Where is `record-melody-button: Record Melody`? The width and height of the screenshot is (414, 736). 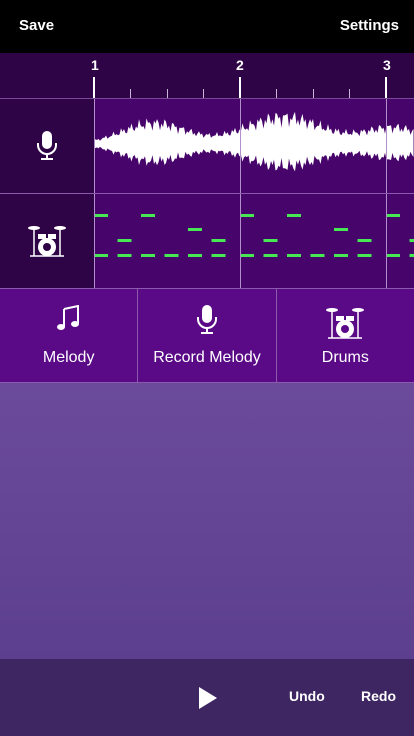 record-melody-button: Record Melody is located at coordinates (207, 335).